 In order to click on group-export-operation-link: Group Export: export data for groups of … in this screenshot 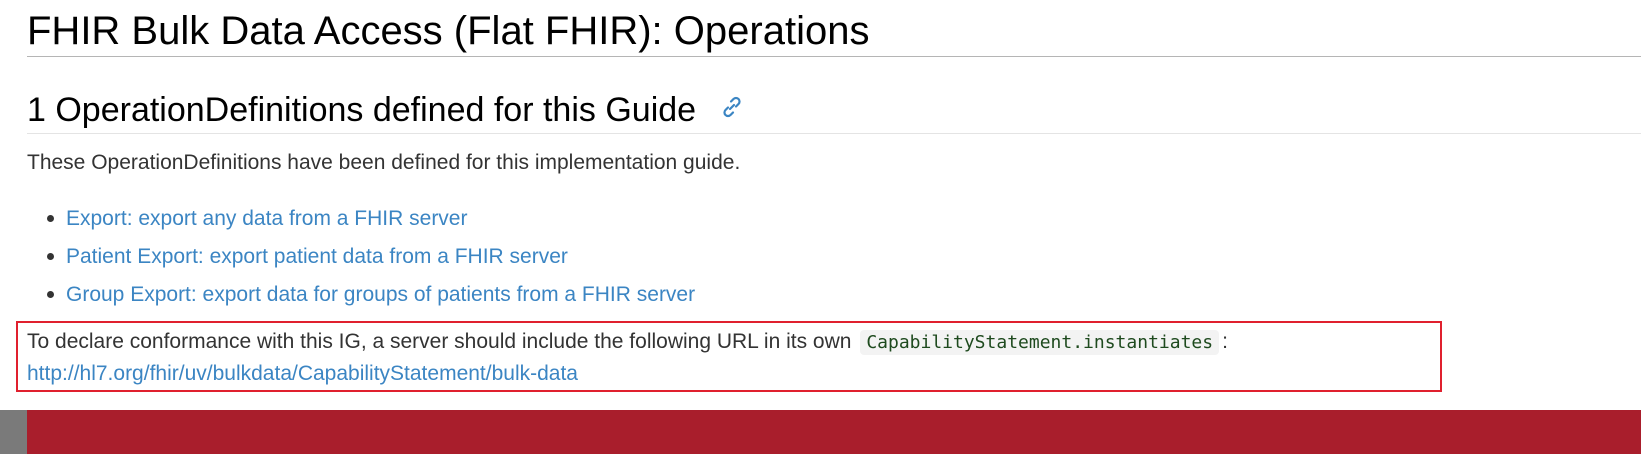, I will do `click(380, 294)`.